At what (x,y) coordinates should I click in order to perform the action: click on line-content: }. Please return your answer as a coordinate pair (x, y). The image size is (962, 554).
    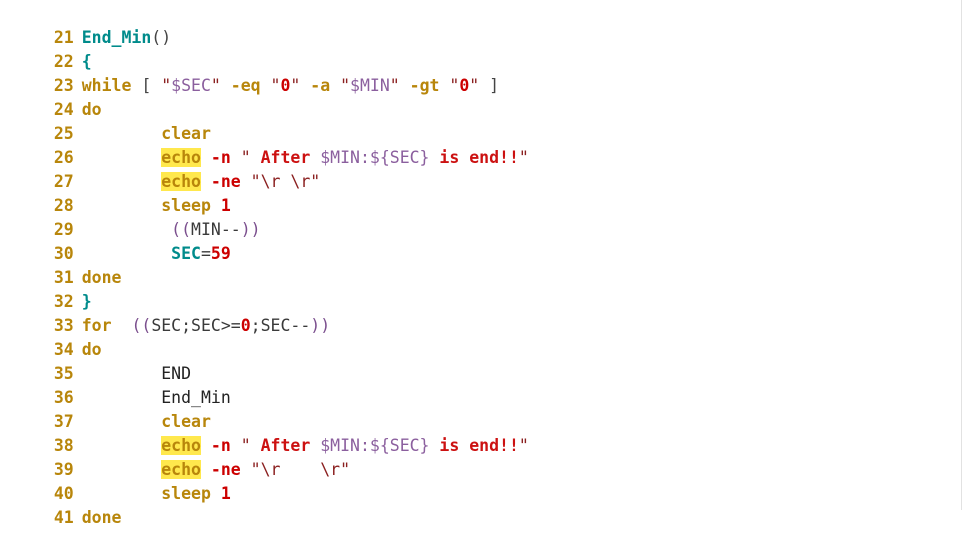
    Looking at the image, I should click on (87, 301).